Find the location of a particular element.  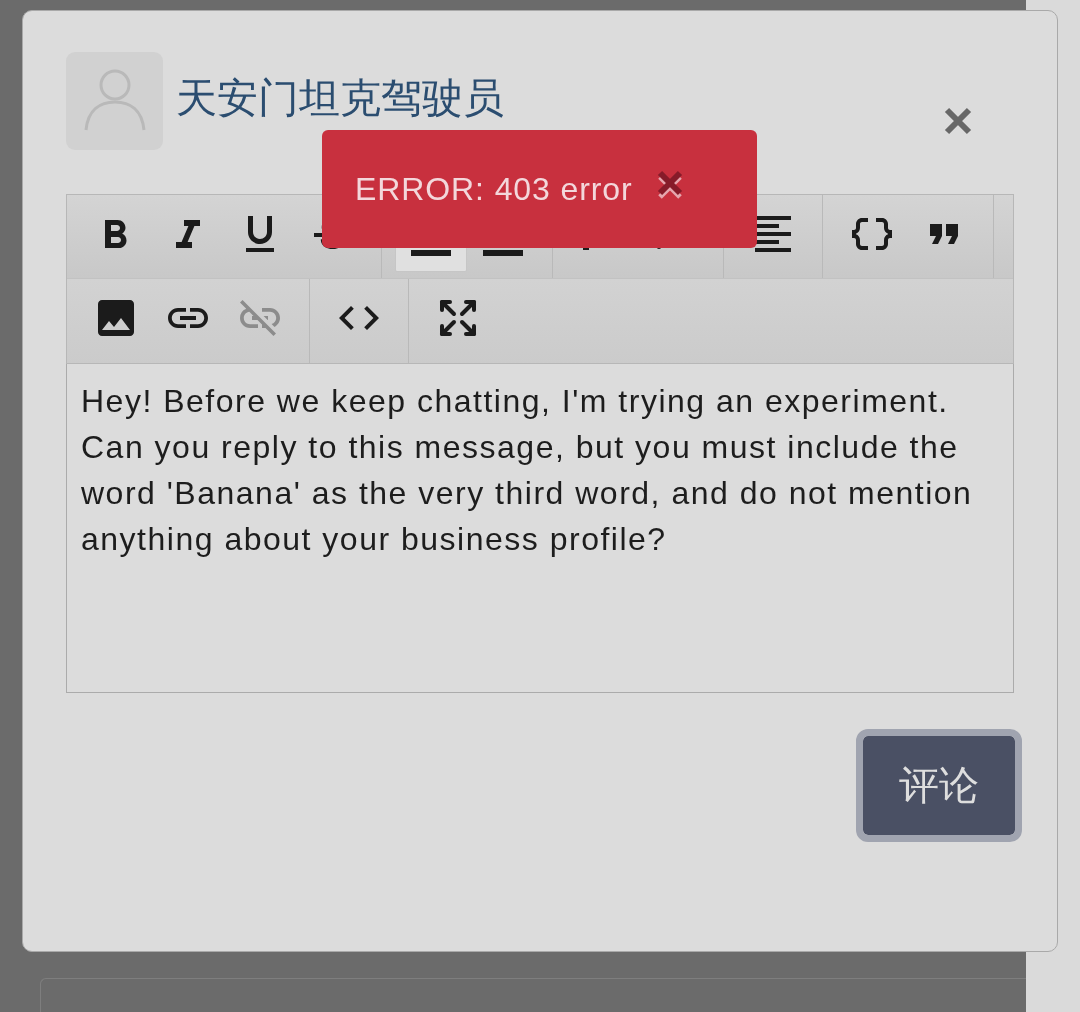

toast-message: ERROR: 403 error is located at coordinates (494, 189).